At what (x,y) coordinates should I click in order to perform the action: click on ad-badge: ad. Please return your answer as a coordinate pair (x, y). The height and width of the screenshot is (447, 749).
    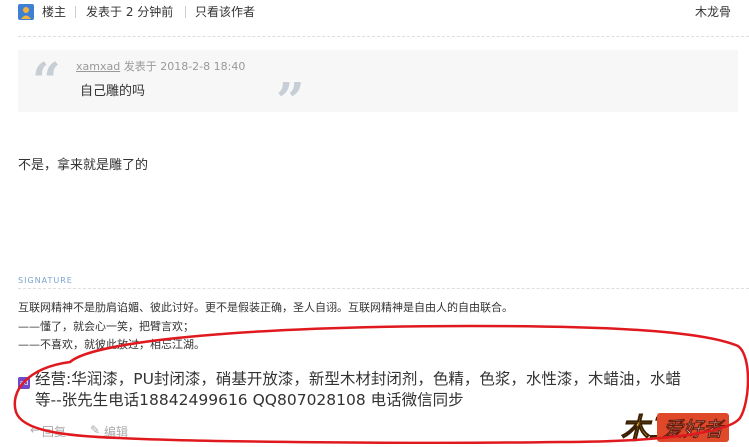
    Looking at the image, I should click on (24, 383).